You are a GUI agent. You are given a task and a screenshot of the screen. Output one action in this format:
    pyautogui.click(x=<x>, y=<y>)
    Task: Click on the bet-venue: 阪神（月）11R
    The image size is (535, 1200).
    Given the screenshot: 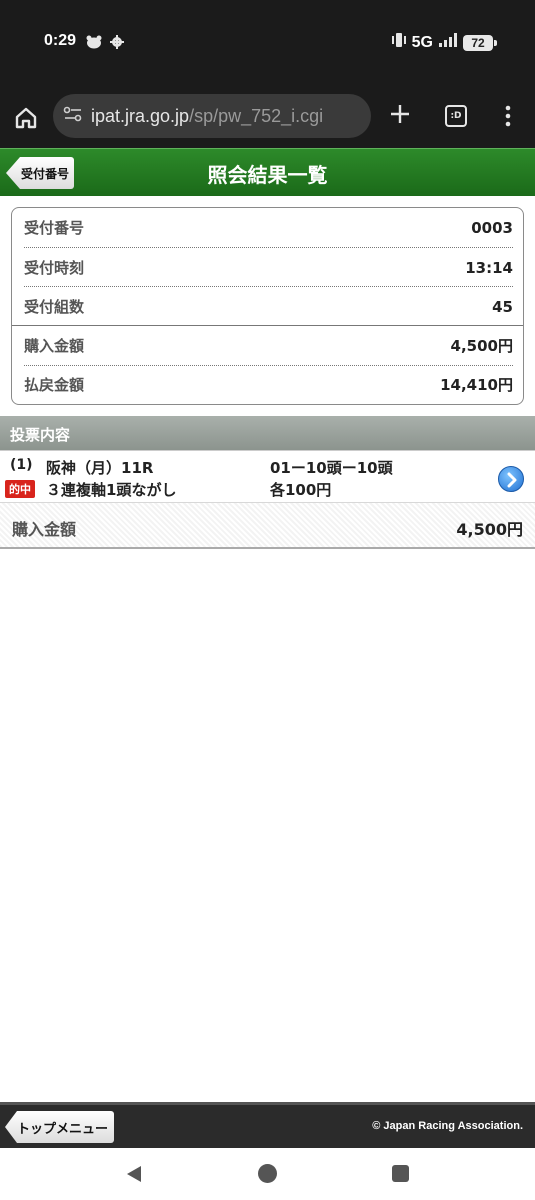 What is the action you would take?
    pyautogui.click(x=100, y=468)
    